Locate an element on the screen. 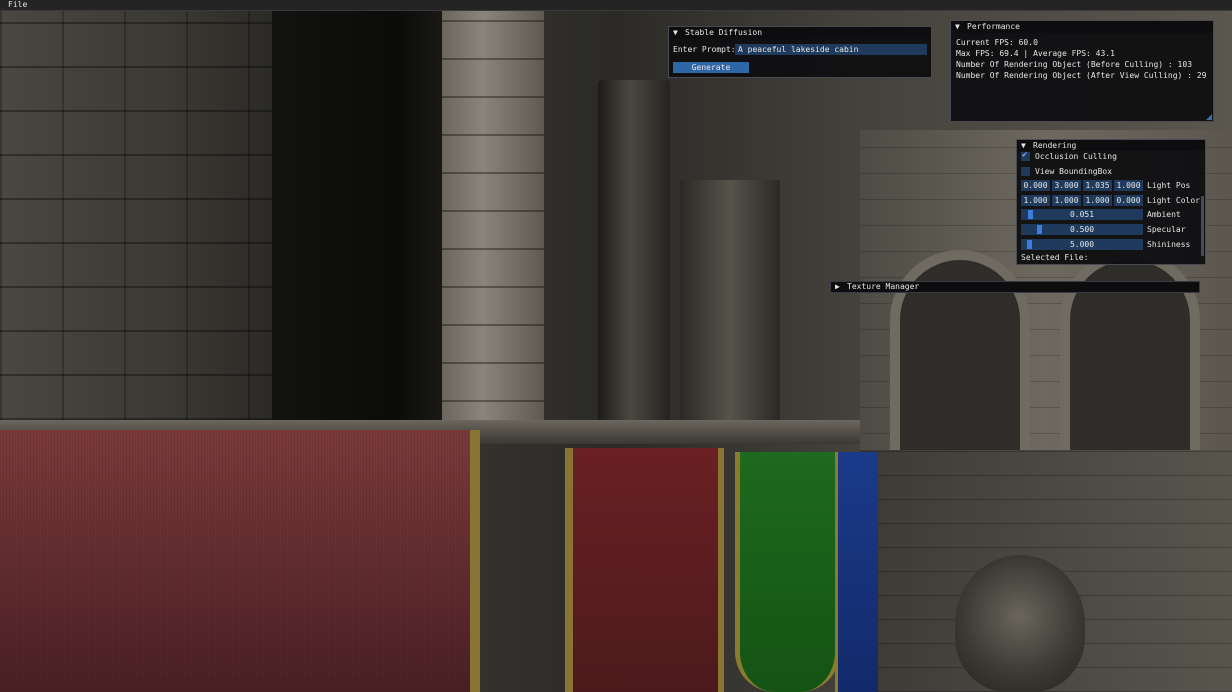  light-color-a-drag: 0.000 is located at coordinates (1128, 200).